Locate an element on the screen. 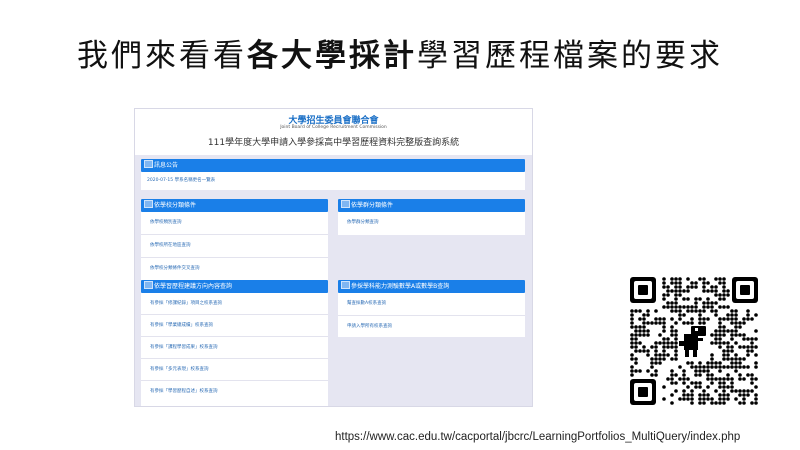 The width and height of the screenshot is (800, 450). title-part-2: 學習歷程檔案的要求 is located at coordinates (570, 56).